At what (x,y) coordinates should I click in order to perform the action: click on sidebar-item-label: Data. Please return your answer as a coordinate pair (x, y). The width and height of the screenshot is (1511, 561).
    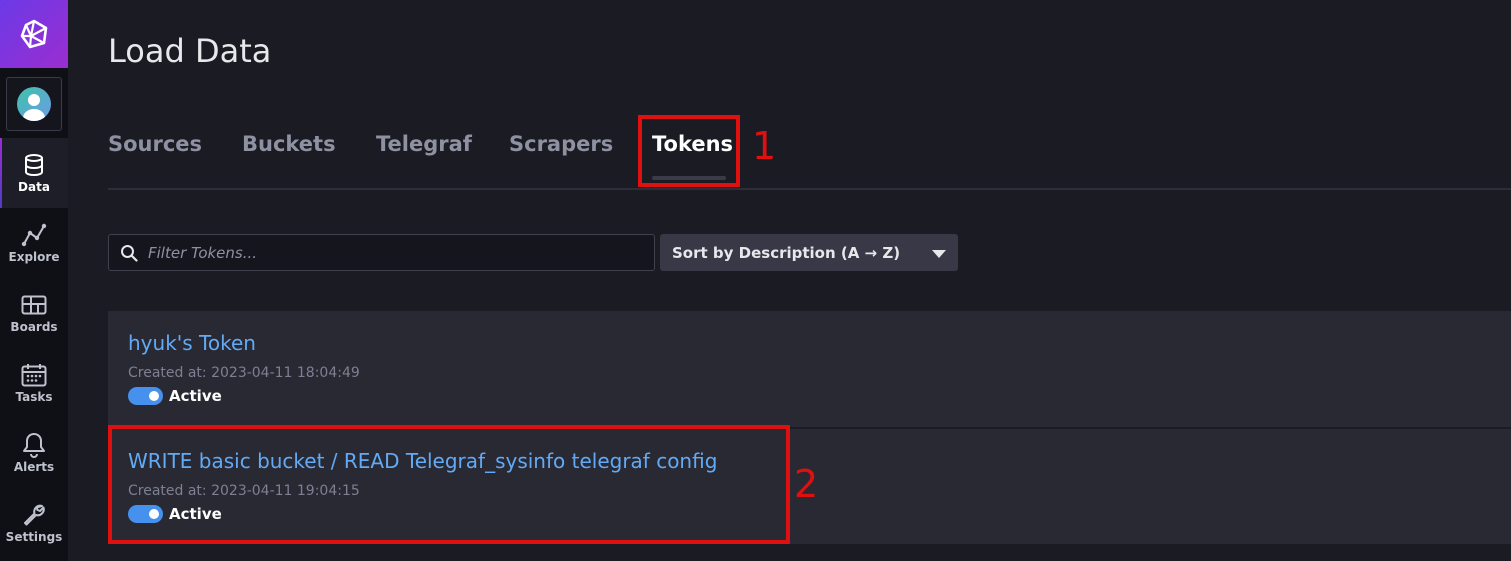
    Looking at the image, I should click on (34, 187).